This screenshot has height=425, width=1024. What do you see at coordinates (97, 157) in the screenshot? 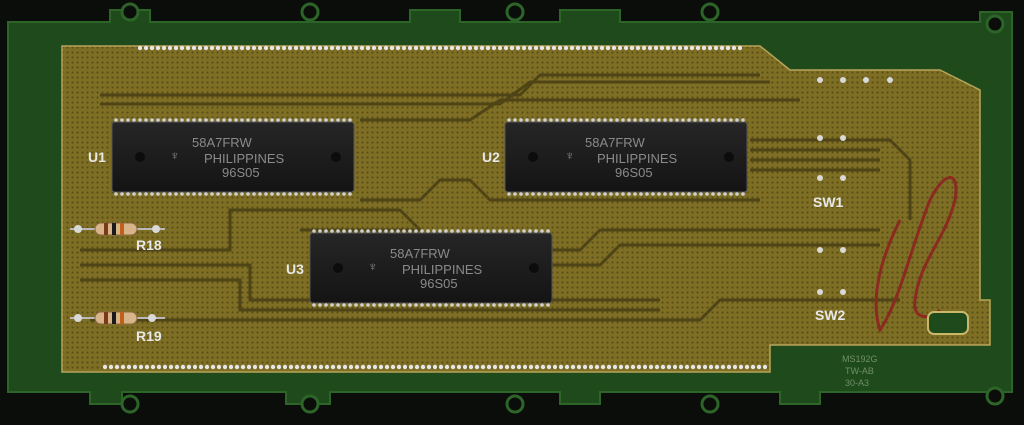
I see `label-u1: U1` at bounding box center [97, 157].